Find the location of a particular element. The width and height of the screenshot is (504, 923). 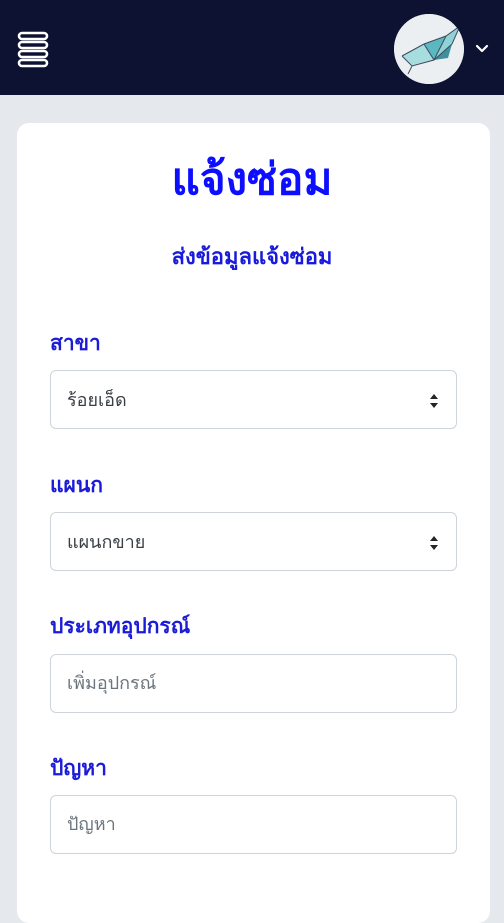

device-type-label: ประเภทอุปกรณ์ is located at coordinates (120, 626).